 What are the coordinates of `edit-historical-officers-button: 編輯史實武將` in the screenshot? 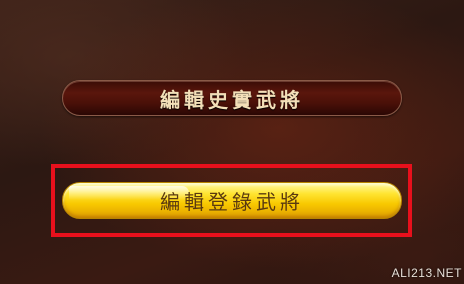 It's located at (232, 98).